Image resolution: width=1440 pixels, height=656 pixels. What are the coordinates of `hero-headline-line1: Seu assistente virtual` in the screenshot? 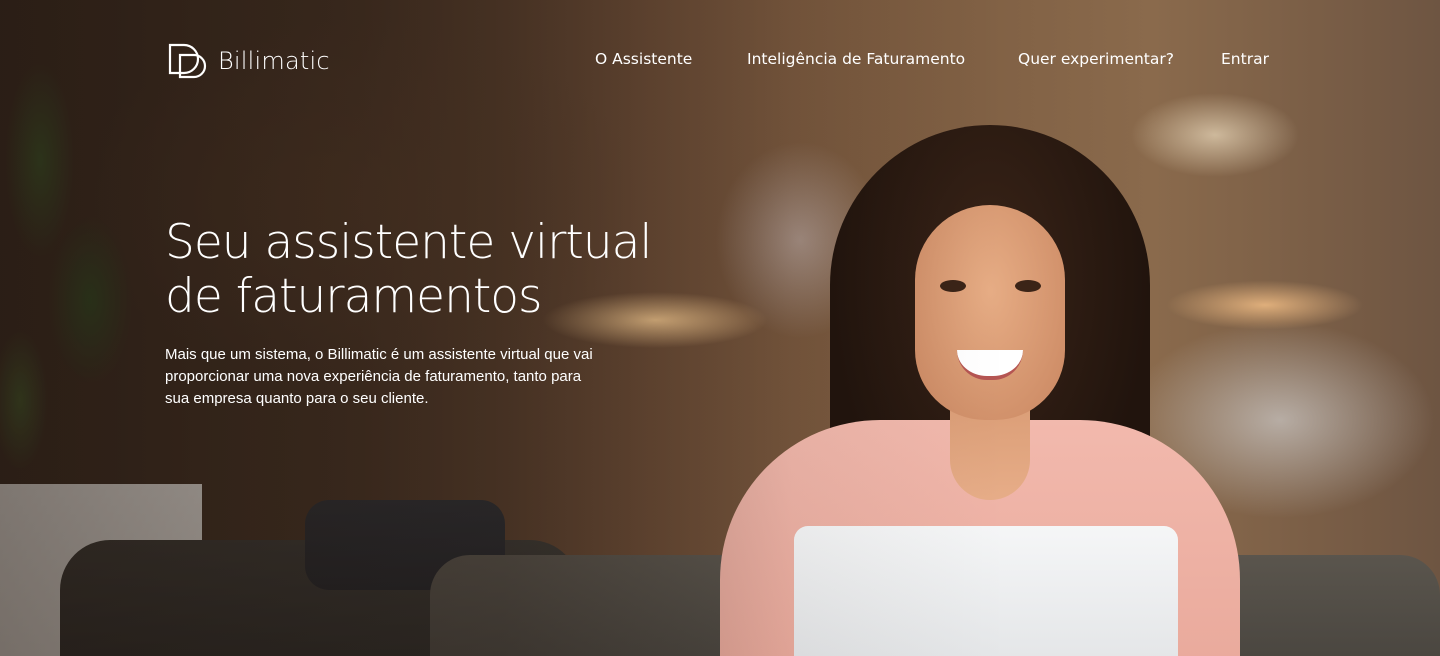 It's located at (408, 242).